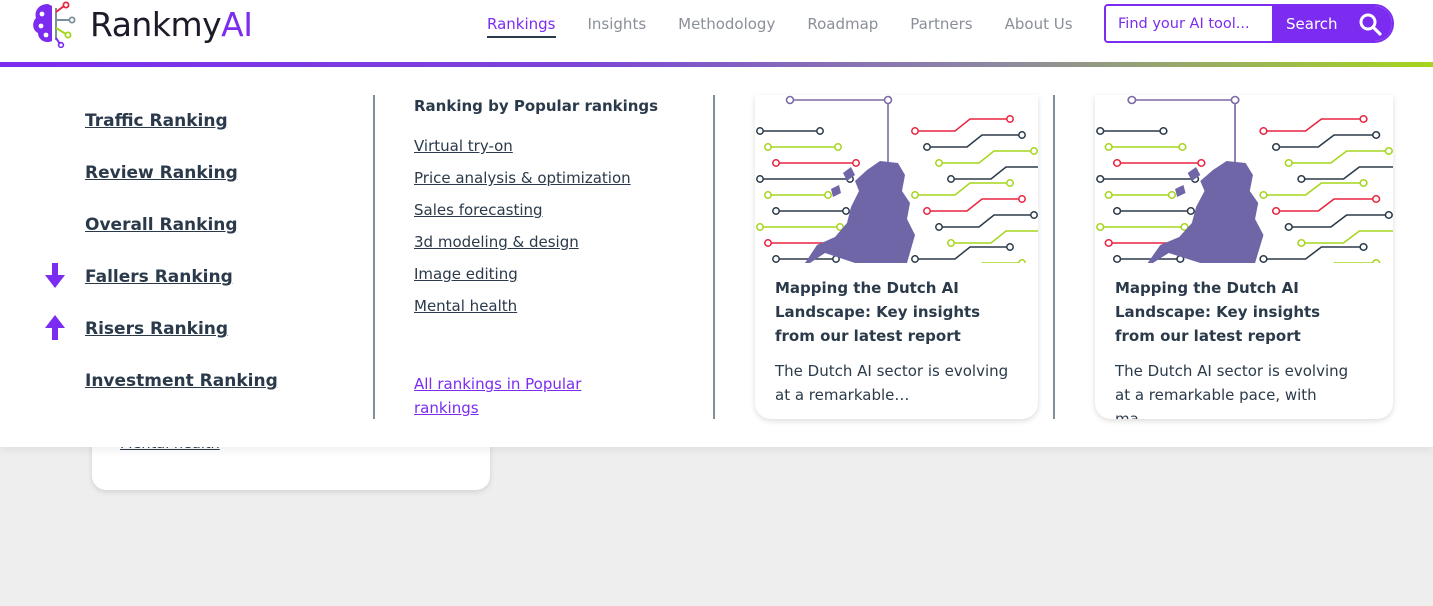 The width and height of the screenshot is (1433, 606). Describe the element at coordinates (463, 146) in the screenshot. I see `popular-item-virtual-try-on: Virtual try-on` at that location.